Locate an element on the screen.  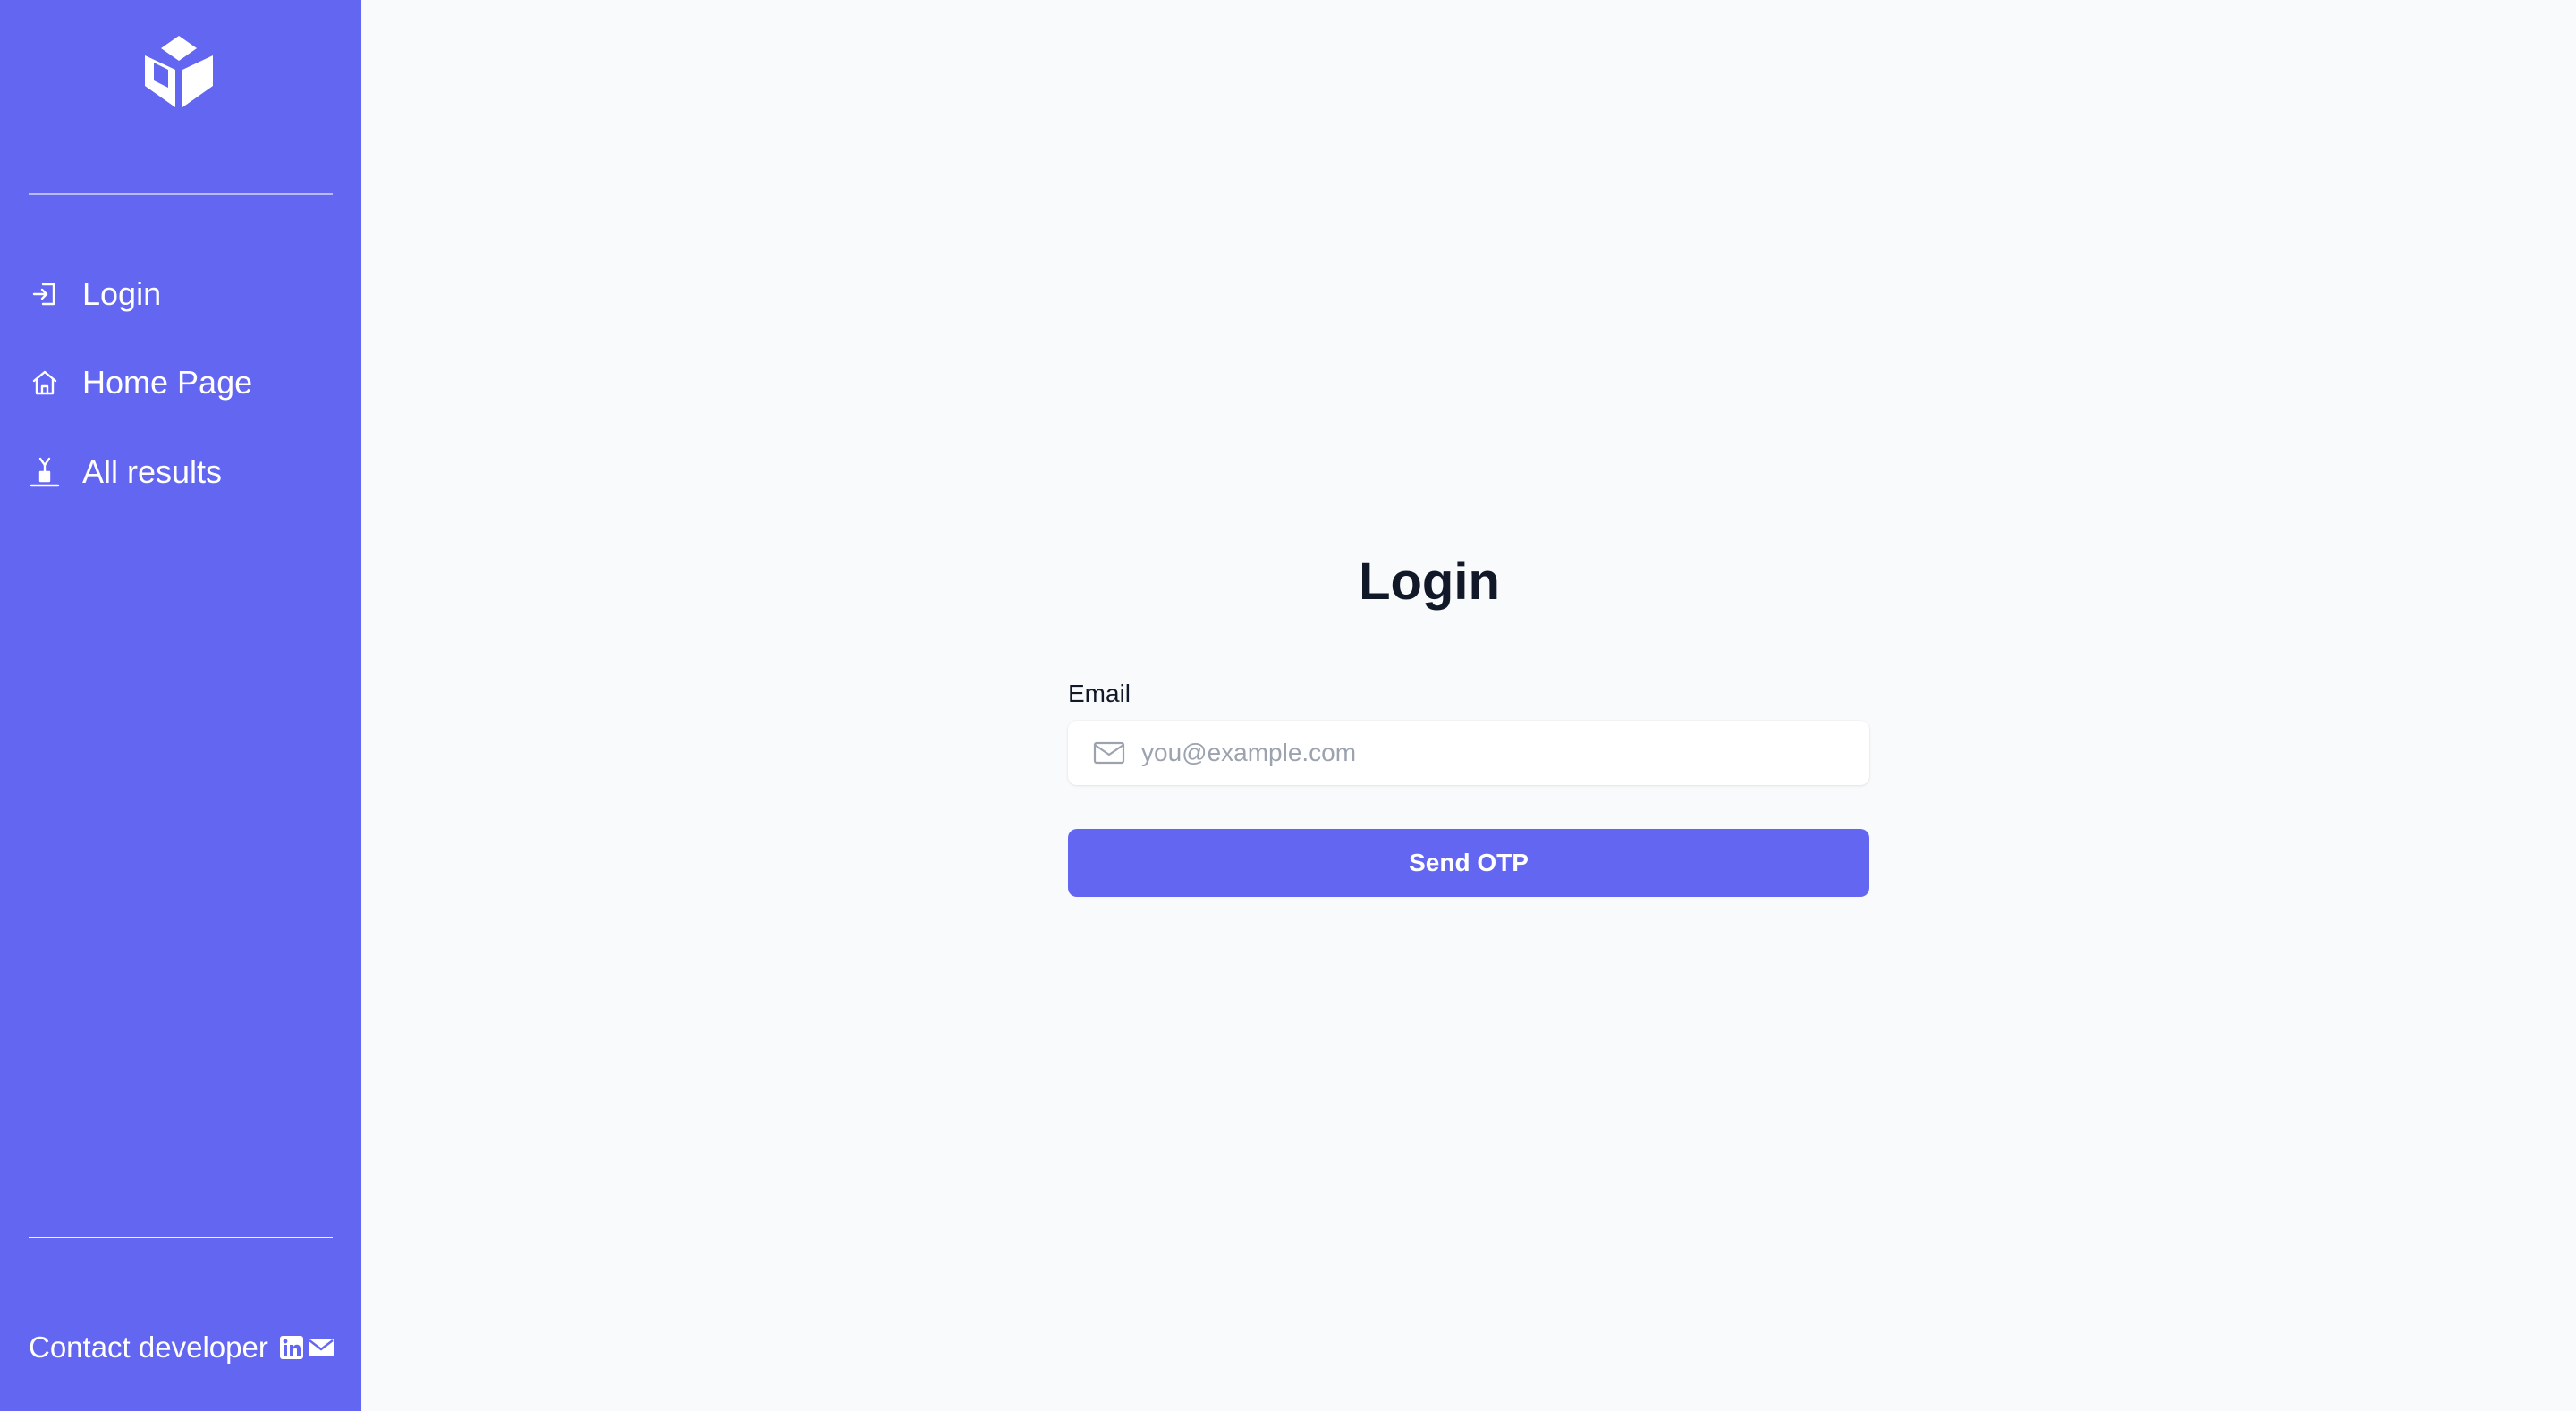
sidebar-divider-top is located at coordinates (181, 194).